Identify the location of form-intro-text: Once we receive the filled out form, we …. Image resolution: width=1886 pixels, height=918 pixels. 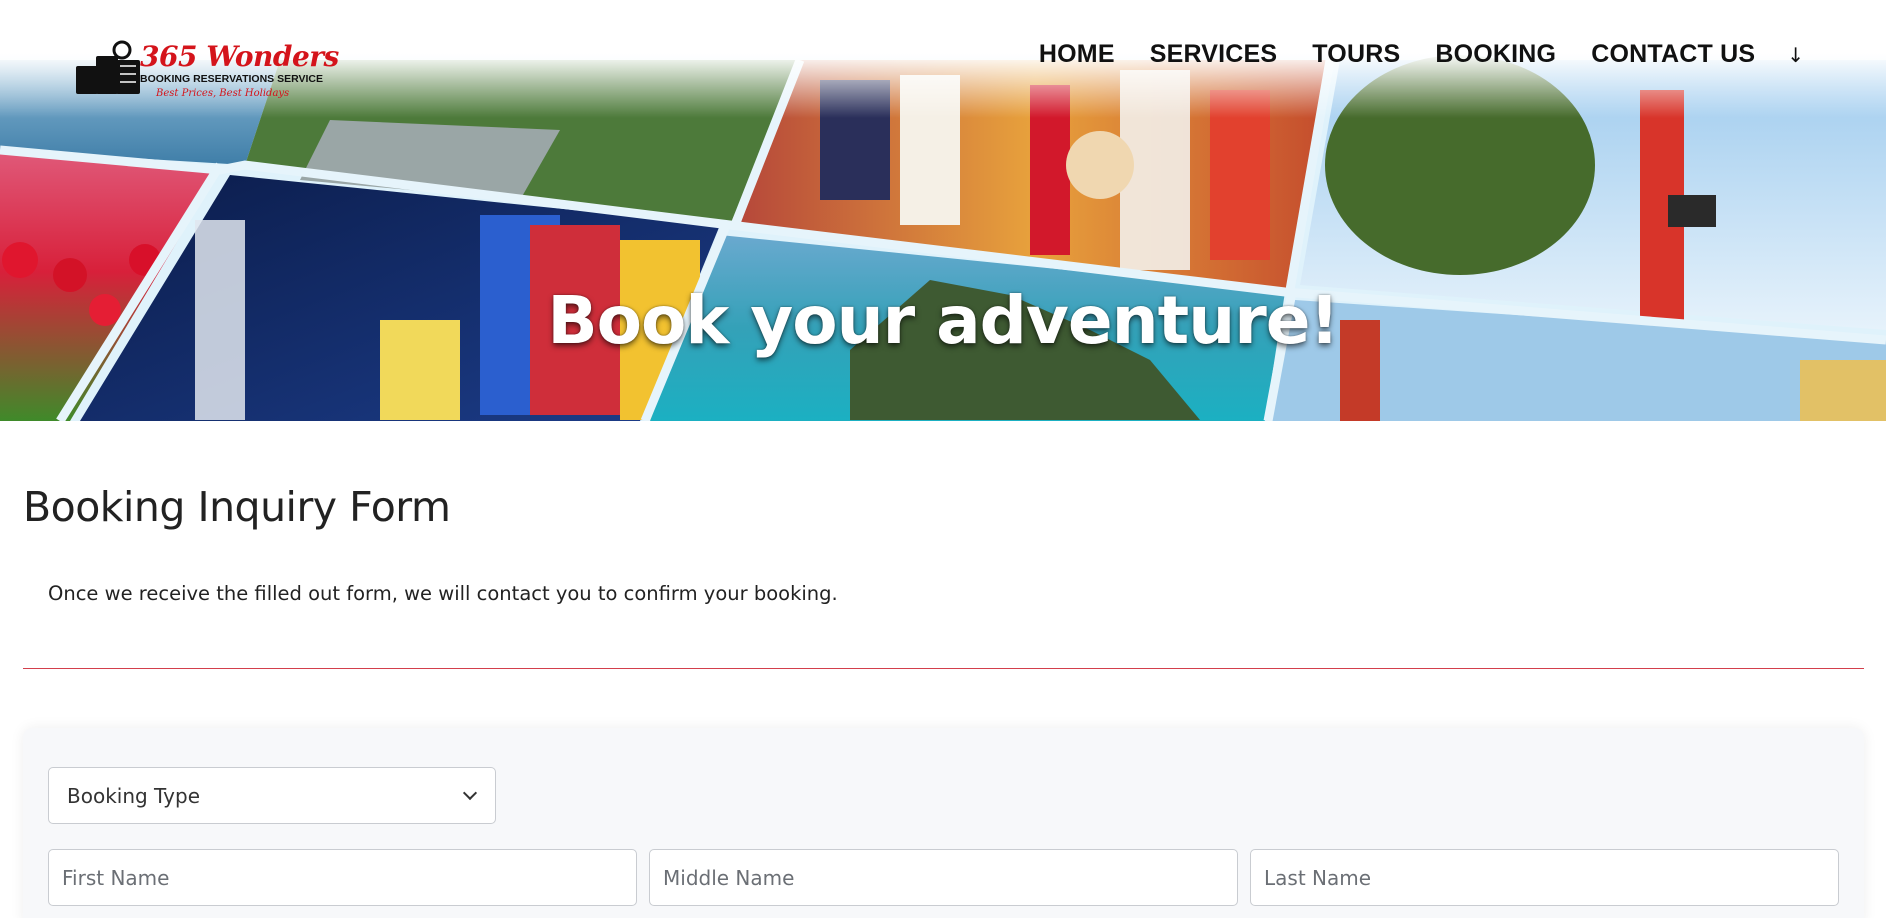
(443, 593).